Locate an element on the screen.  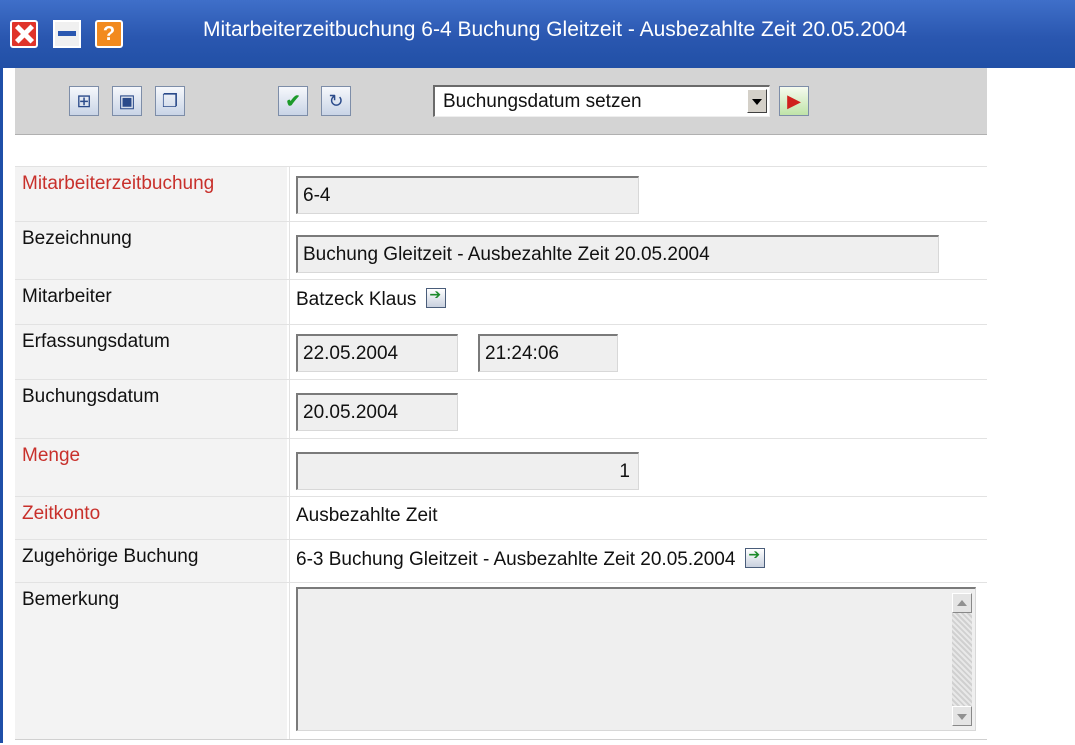
toolbar: ⊞ ▣ ❐ ✔ ↻ Buchungsdatum setzen ▶ is located at coordinates (501, 101).